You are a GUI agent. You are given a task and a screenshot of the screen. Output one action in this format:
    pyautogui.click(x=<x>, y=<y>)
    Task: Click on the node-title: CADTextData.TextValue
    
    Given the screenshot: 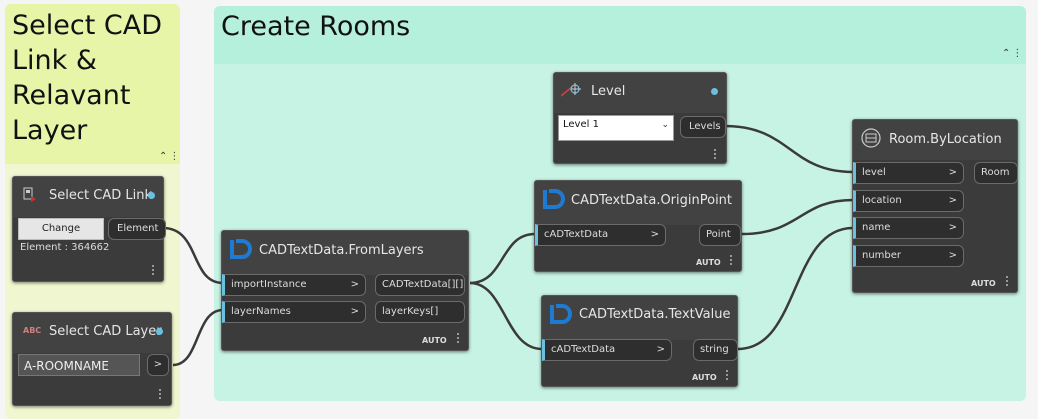 What is the action you would take?
    pyautogui.click(x=655, y=314)
    